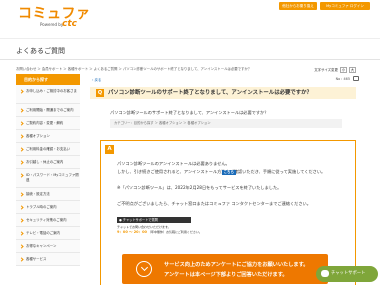 Image resolution: width=380 pixels, height=285 pixels. Describe the element at coordinates (352, 70) in the screenshot. I see `font-size-large-button: 大` at that location.